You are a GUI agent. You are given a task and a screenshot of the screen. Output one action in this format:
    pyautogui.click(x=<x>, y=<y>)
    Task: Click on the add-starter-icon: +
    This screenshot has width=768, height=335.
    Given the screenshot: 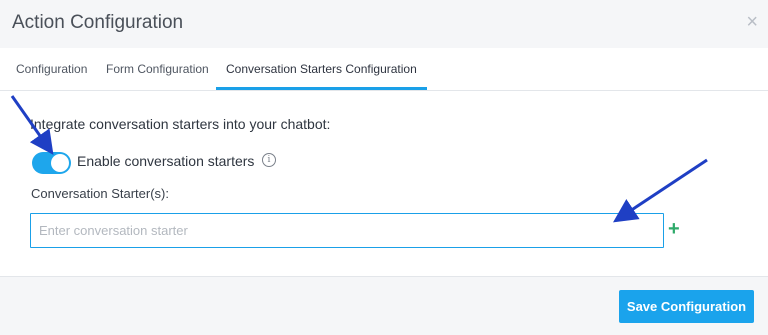 What is the action you would take?
    pyautogui.click(x=674, y=229)
    